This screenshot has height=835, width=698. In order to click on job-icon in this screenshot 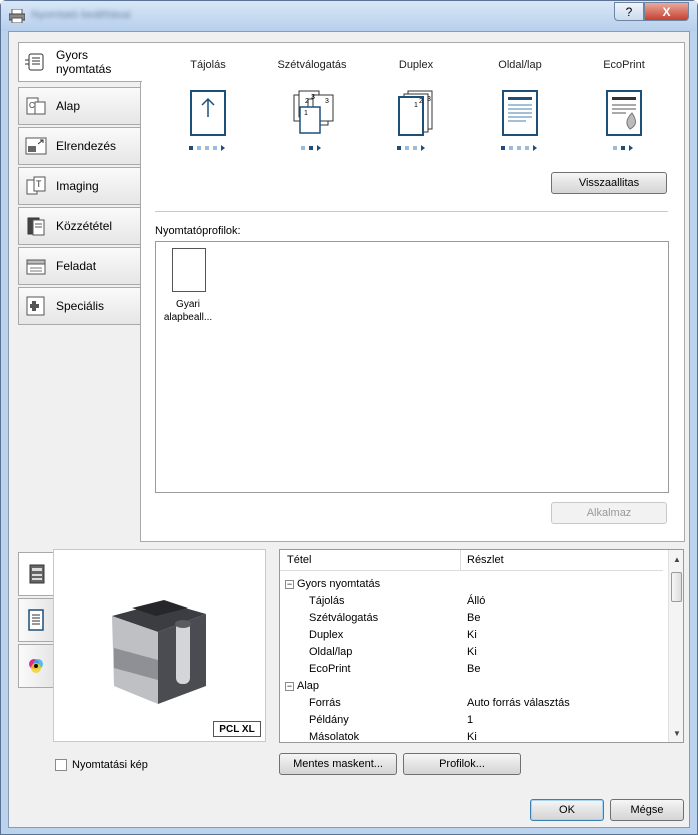, I will do `click(36, 267)`.